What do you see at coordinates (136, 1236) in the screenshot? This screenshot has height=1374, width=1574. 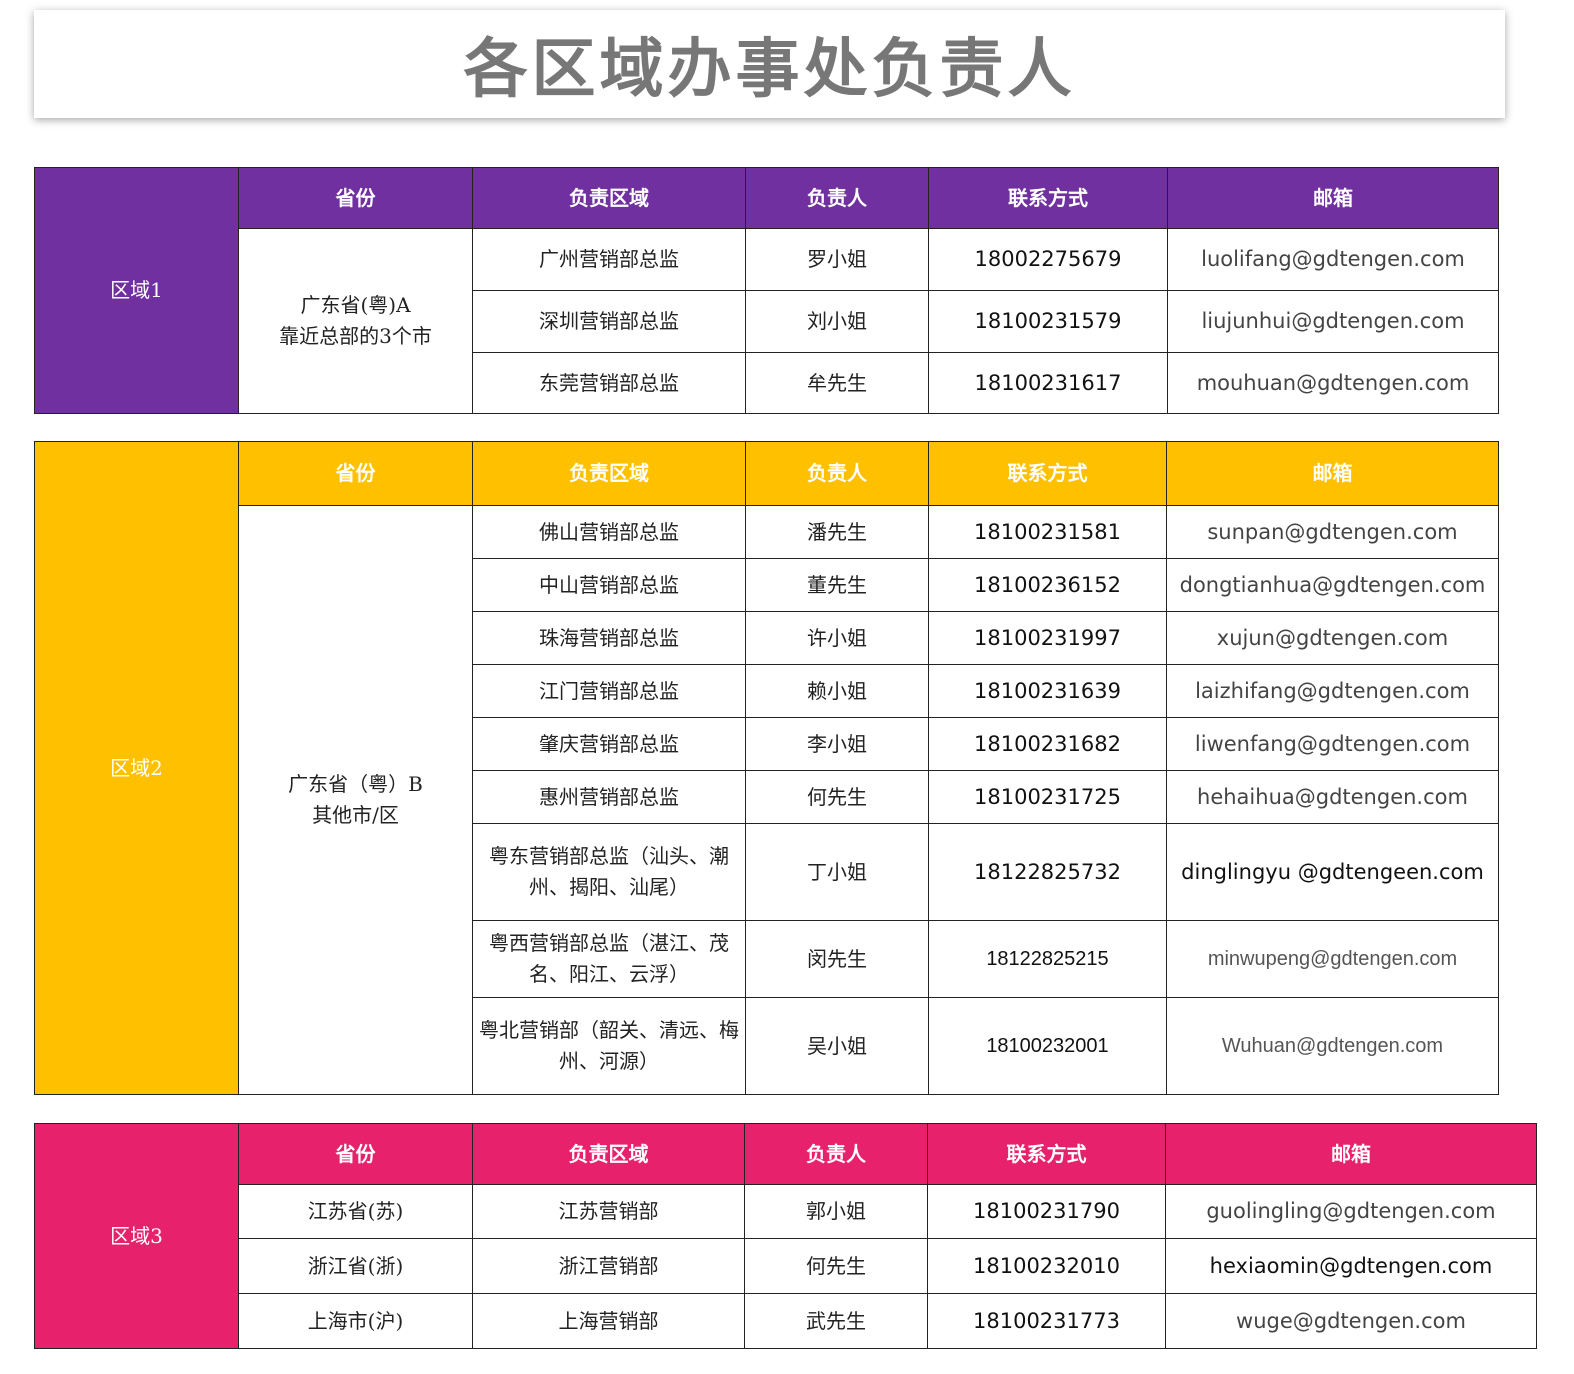 I see `region3-name: 区域3` at bounding box center [136, 1236].